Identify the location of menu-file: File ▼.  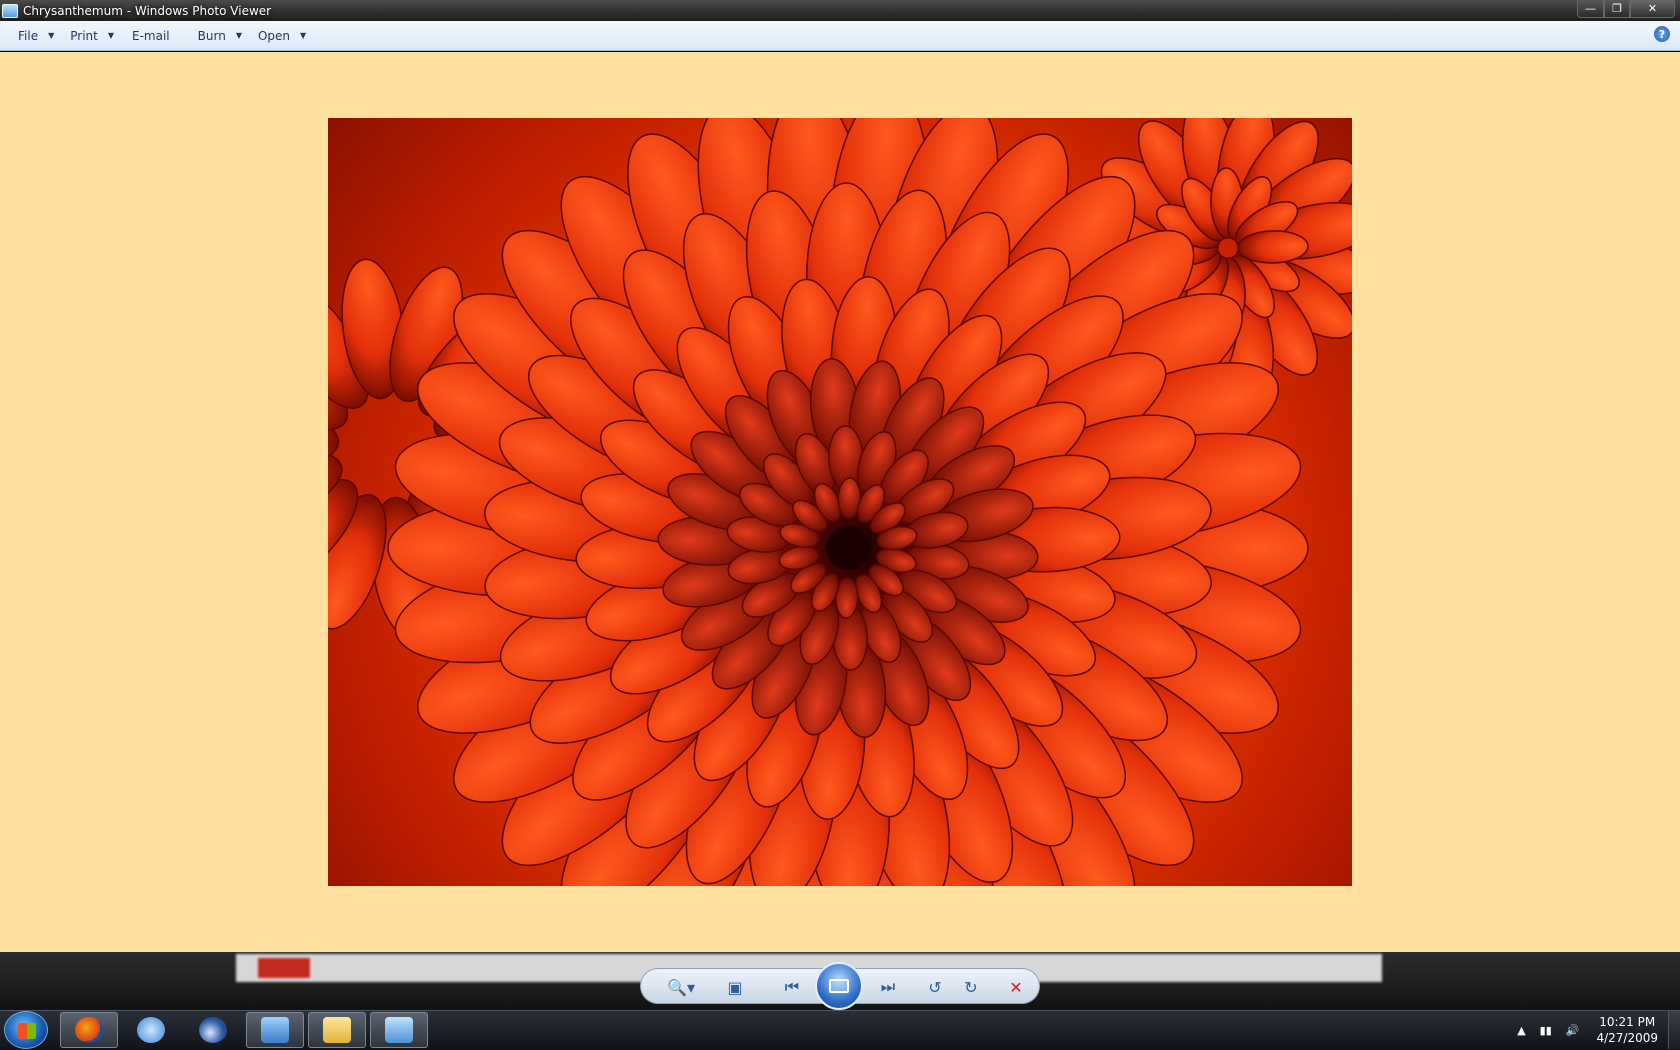
(36, 36).